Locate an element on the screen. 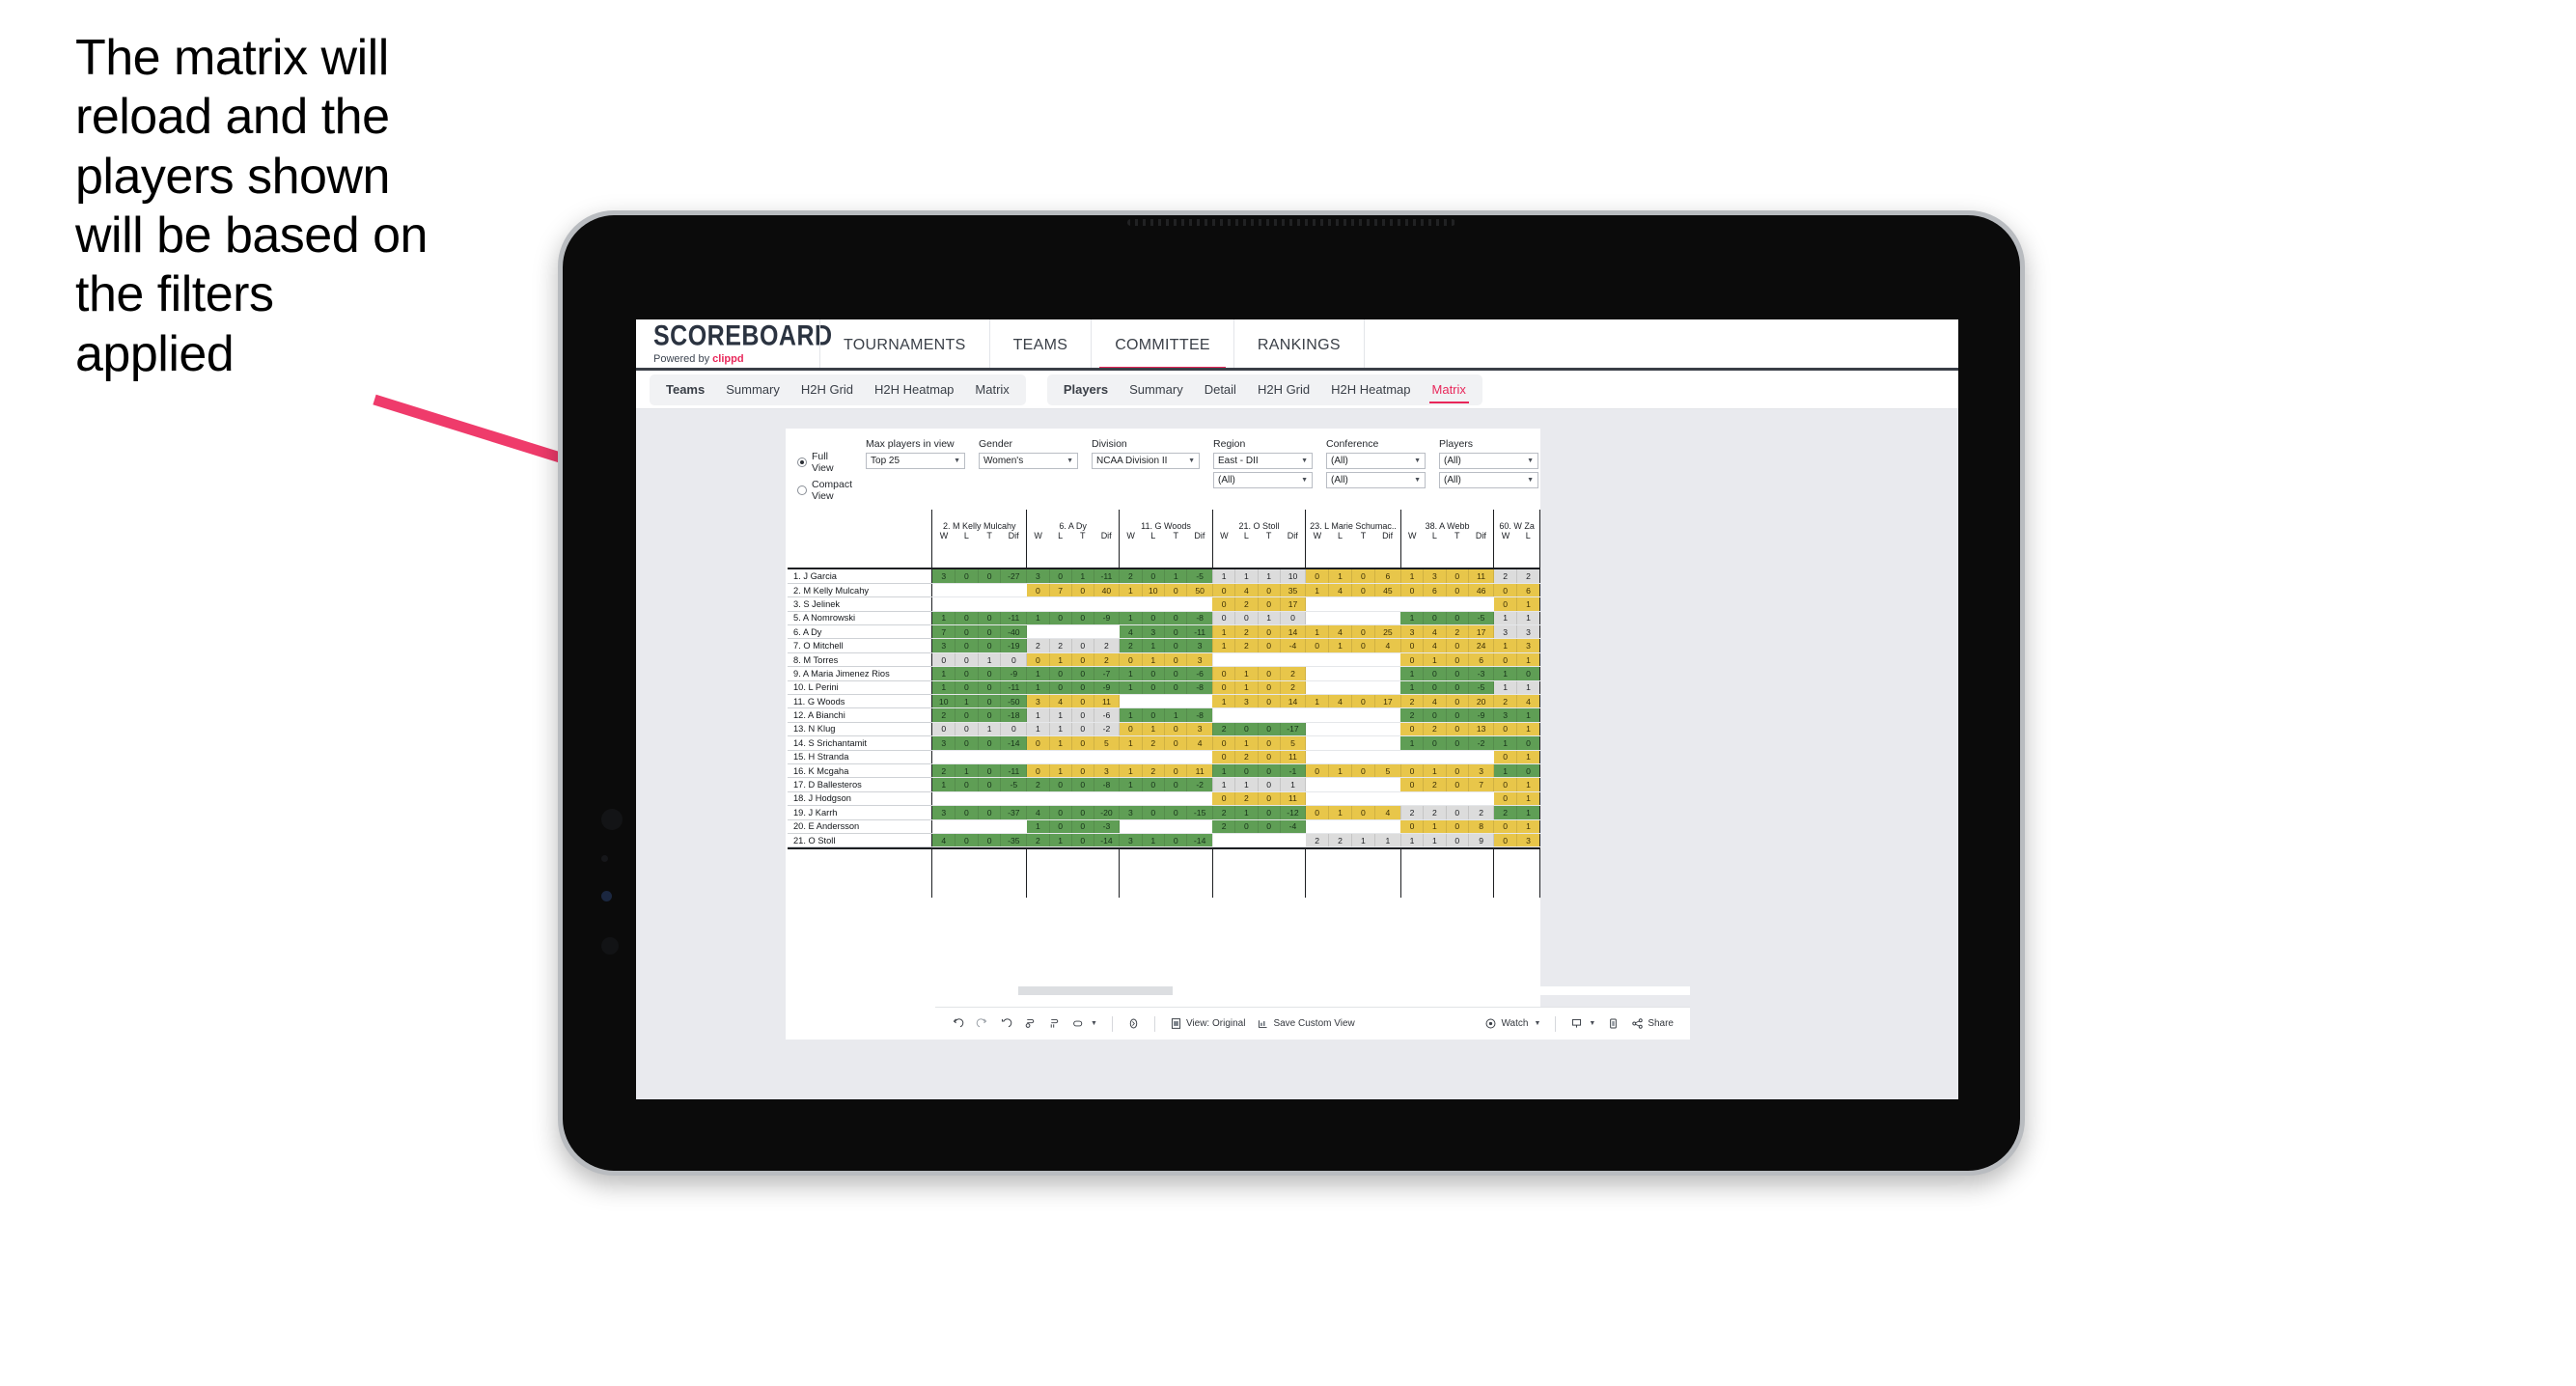  matrix-row-label: 19. J Karrh is located at coordinates (860, 812).